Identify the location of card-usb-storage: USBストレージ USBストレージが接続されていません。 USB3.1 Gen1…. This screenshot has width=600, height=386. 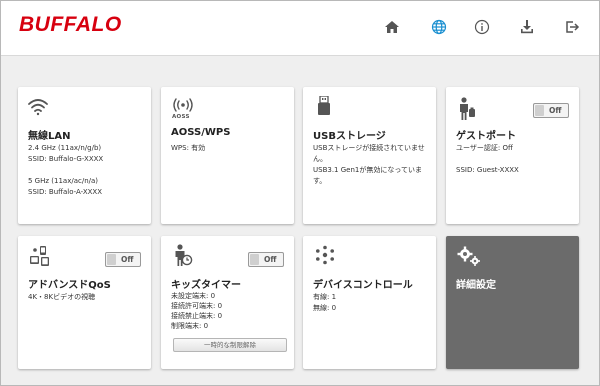
(369, 155).